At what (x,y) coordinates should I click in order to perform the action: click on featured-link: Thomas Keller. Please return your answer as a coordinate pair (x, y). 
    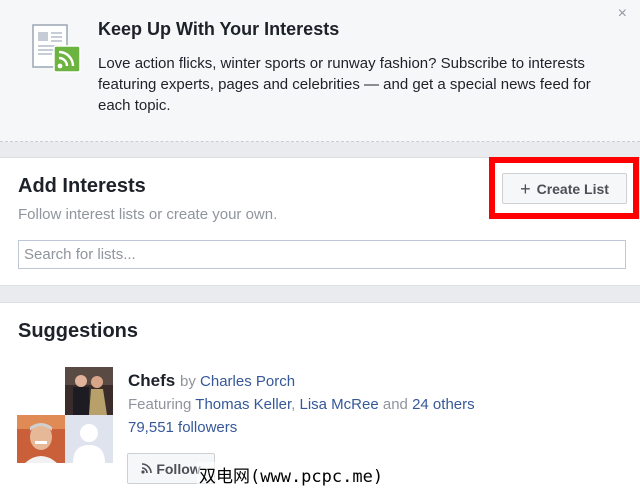
    Looking at the image, I should click on (243, 404).